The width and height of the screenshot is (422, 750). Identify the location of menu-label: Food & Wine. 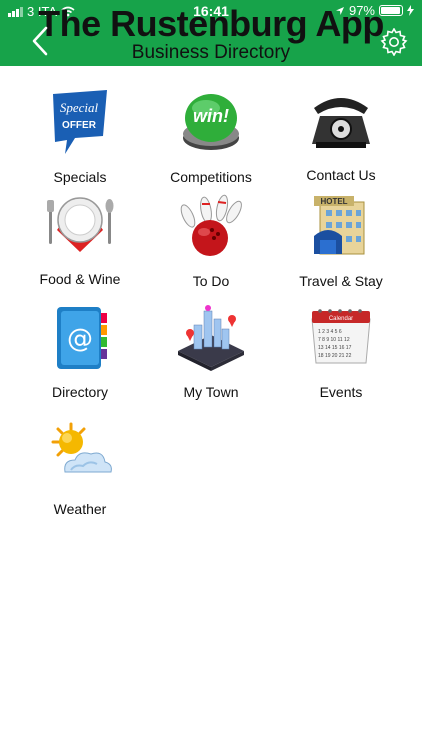
(80, 279).